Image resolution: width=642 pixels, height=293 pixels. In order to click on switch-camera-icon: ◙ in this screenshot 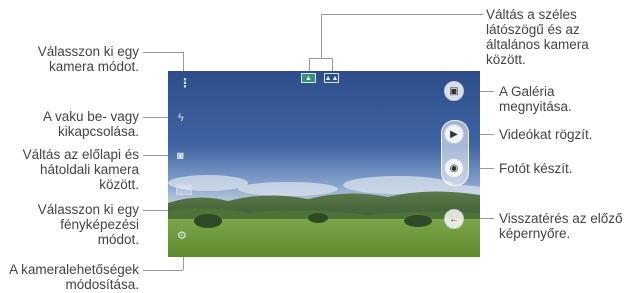, I will do `click(180, 156)`.